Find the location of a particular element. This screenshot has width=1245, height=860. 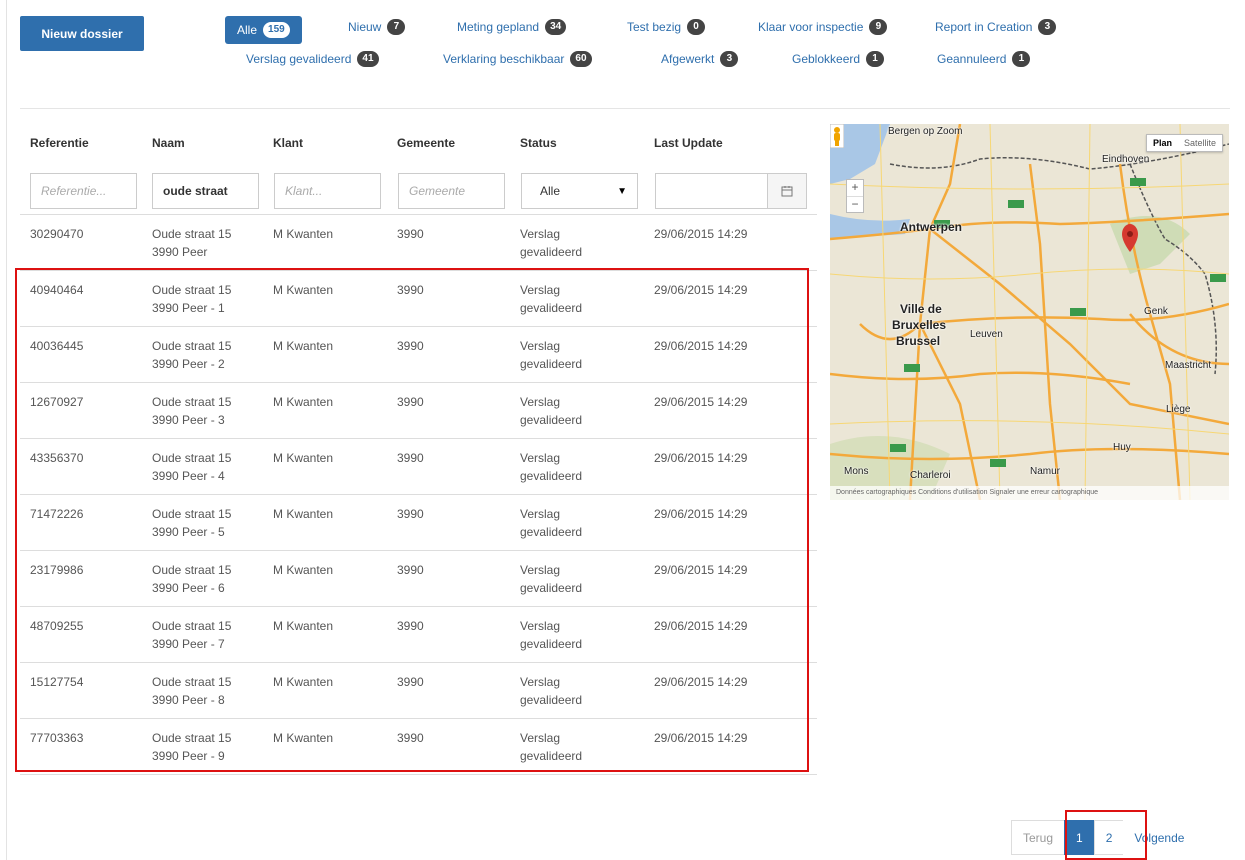

cell-ref: 71472226 is located at coordinates (56, 514).